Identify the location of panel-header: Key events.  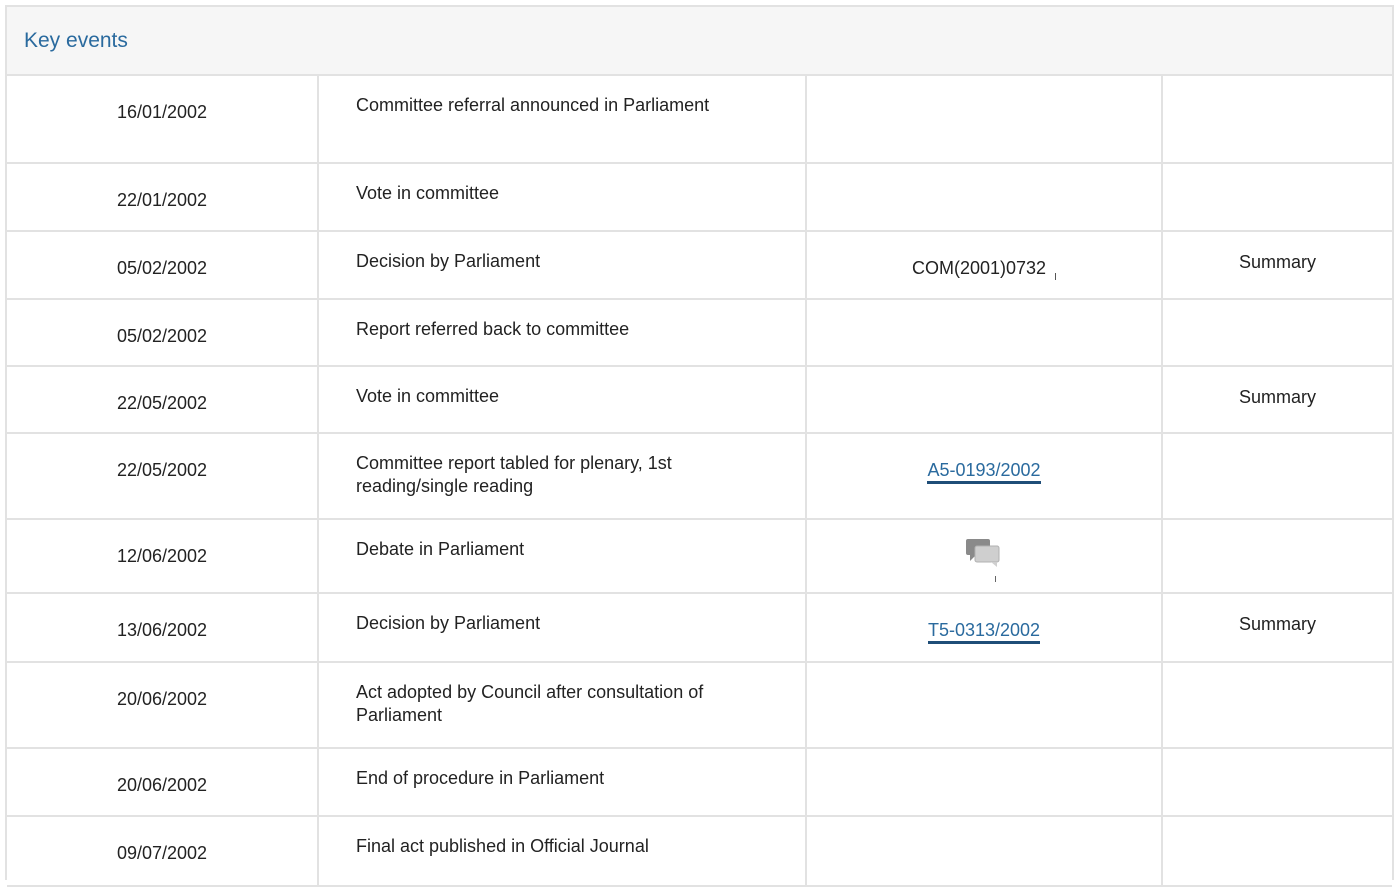
(699, 41).